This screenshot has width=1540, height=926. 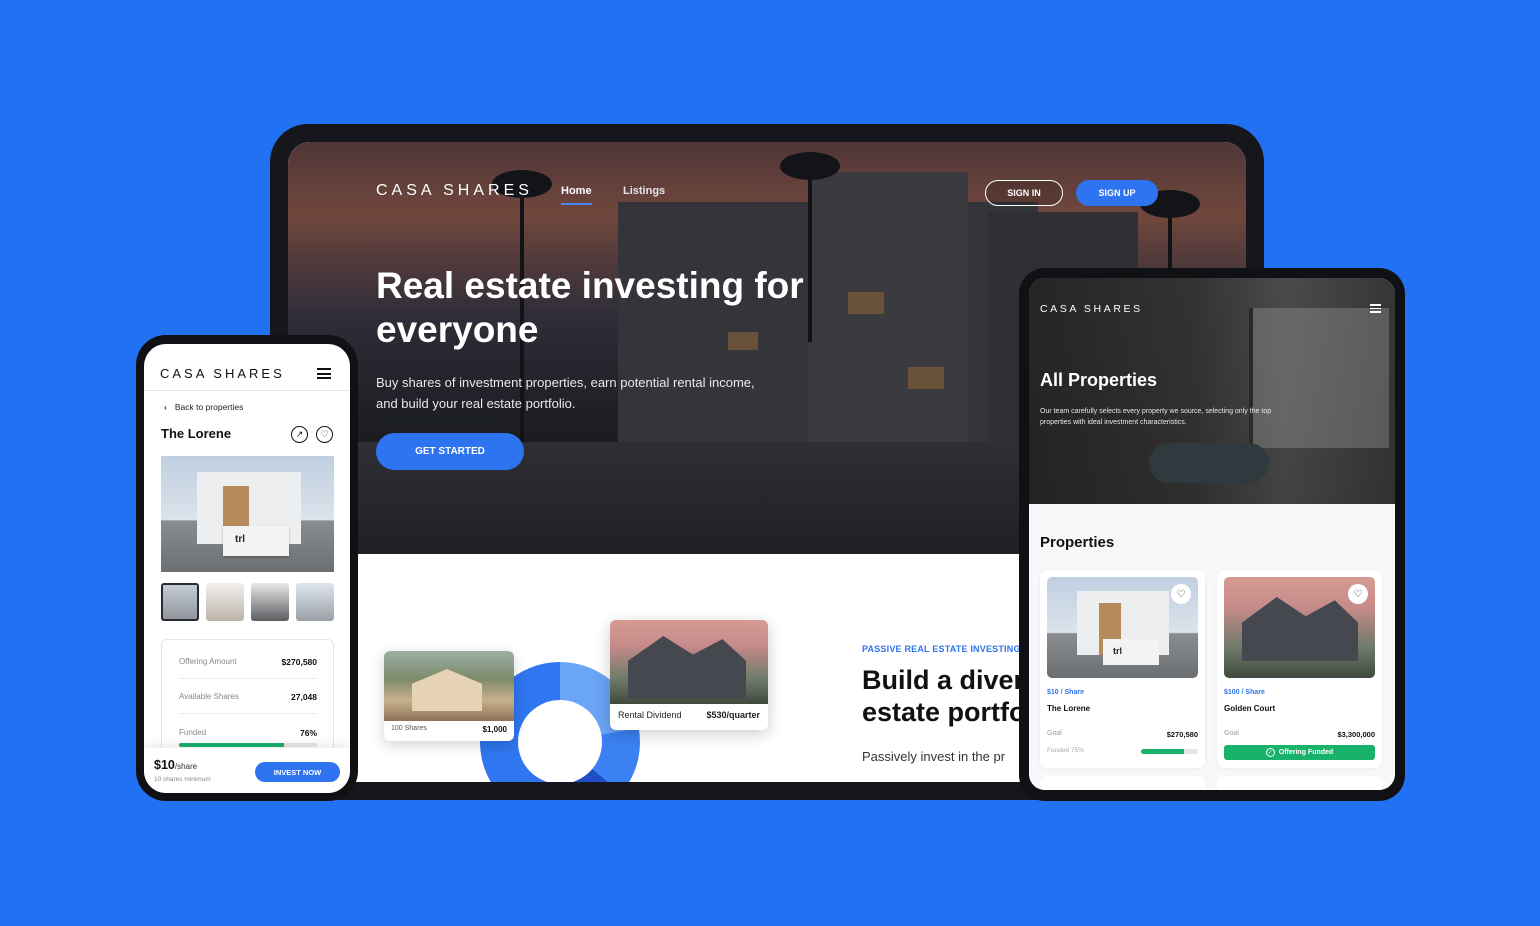 What do you see at coordinates (1024, 193) in the screenshot?
I see `sign-in-button: SIGN IN` at bounding box center [1024, 193].